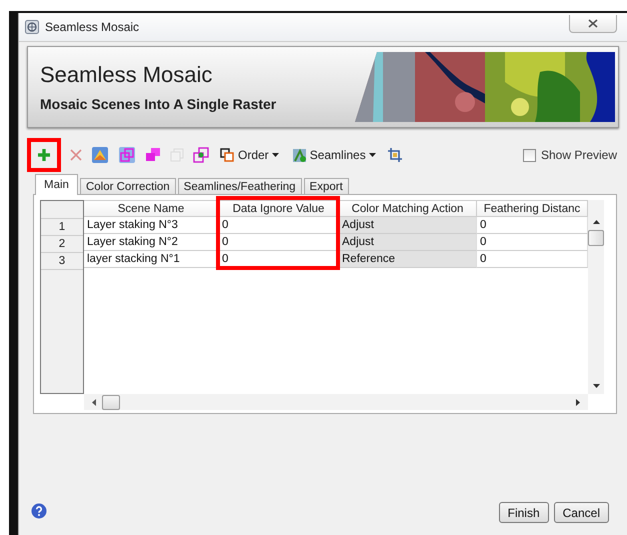 The width and height of the screenshot is (627, 535). What do you see at coordinates (39, 511) in the screenshot?
I see `help-icon` at bounding box center [39, 511].